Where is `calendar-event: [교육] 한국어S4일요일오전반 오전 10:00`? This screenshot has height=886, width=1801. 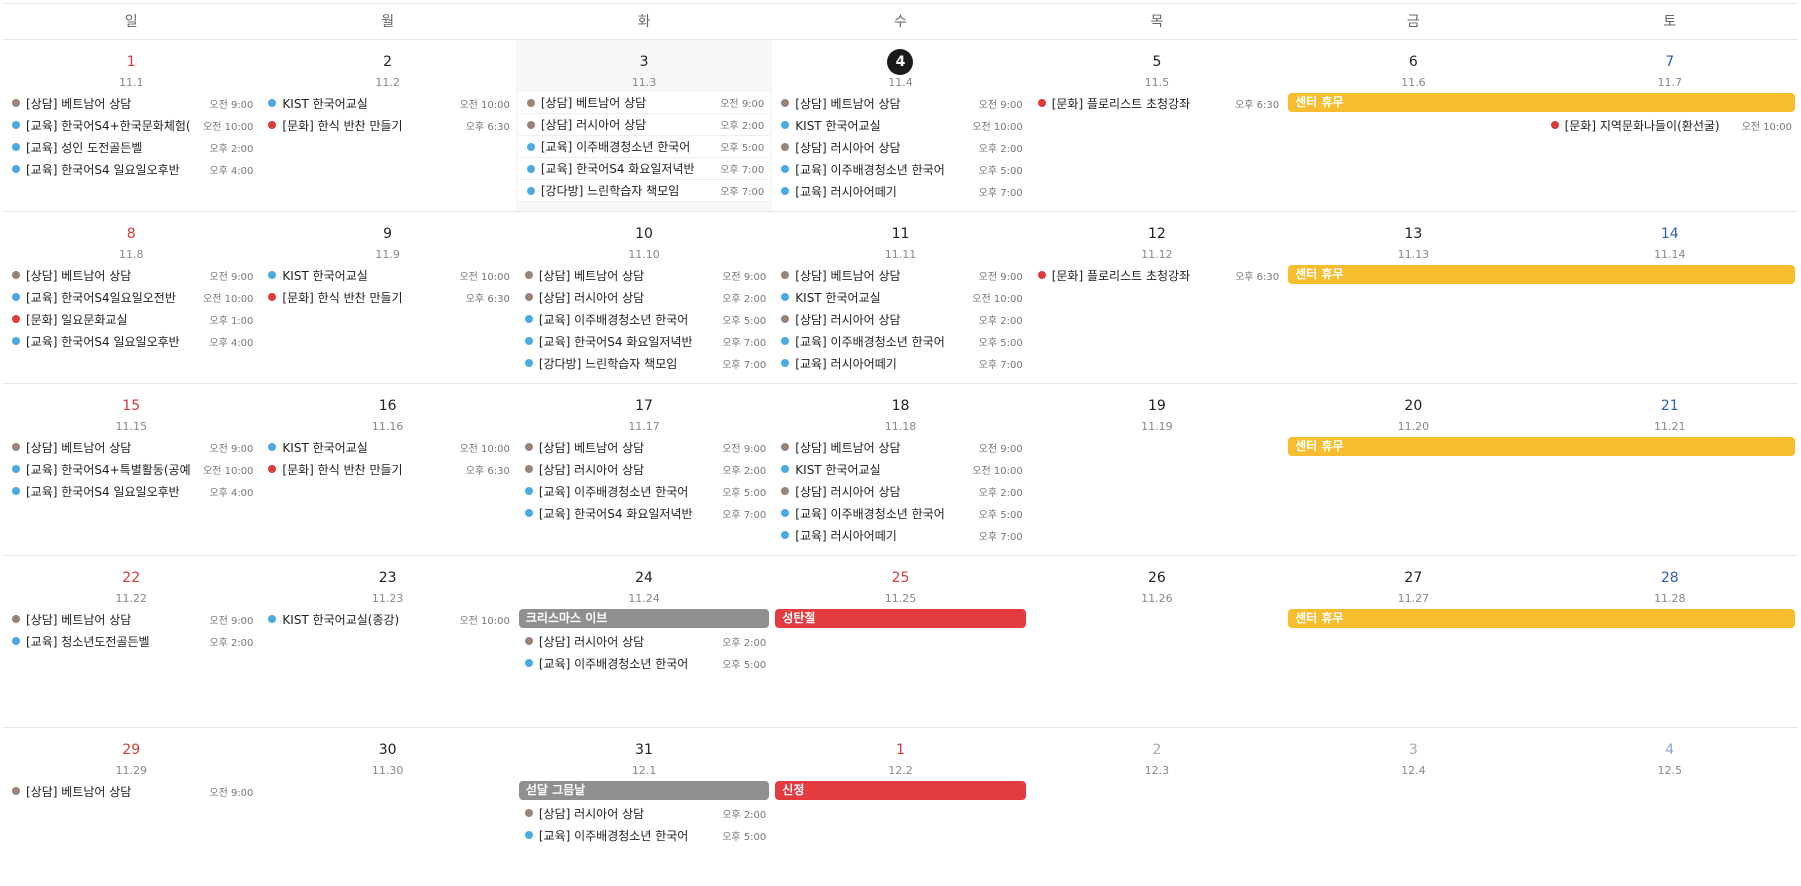
calendar-event: [교육] 한국어S4일요일오전반 오전 10:00 is located at coordinates (131, 297).